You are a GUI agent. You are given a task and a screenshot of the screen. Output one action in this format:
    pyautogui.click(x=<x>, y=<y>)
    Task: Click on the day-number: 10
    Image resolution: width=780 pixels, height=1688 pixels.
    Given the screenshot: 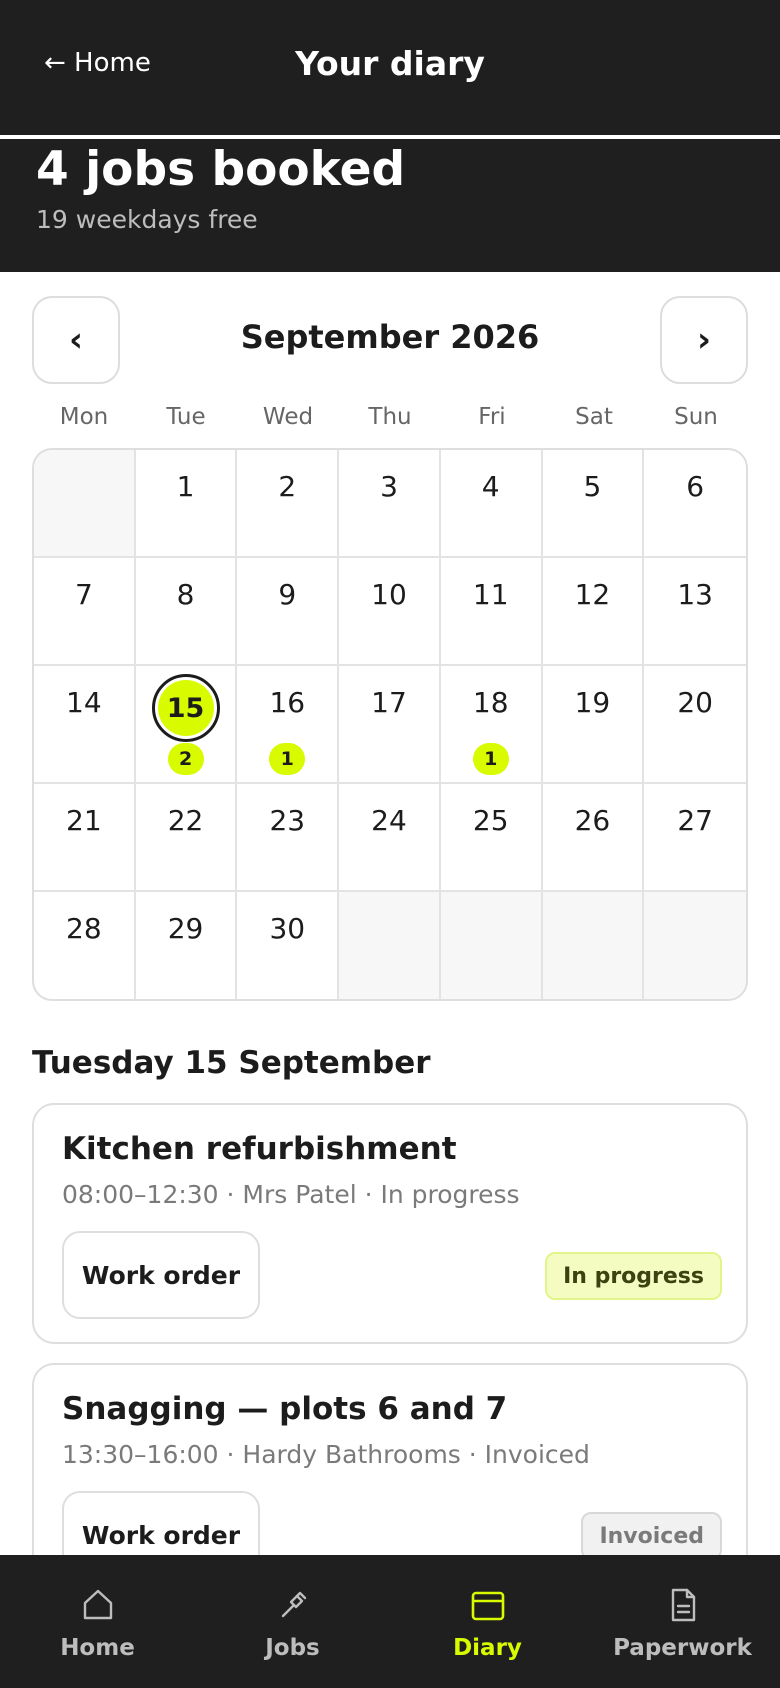 What is the action you would take?
    pyautogui.click(x=389, y=594)
    